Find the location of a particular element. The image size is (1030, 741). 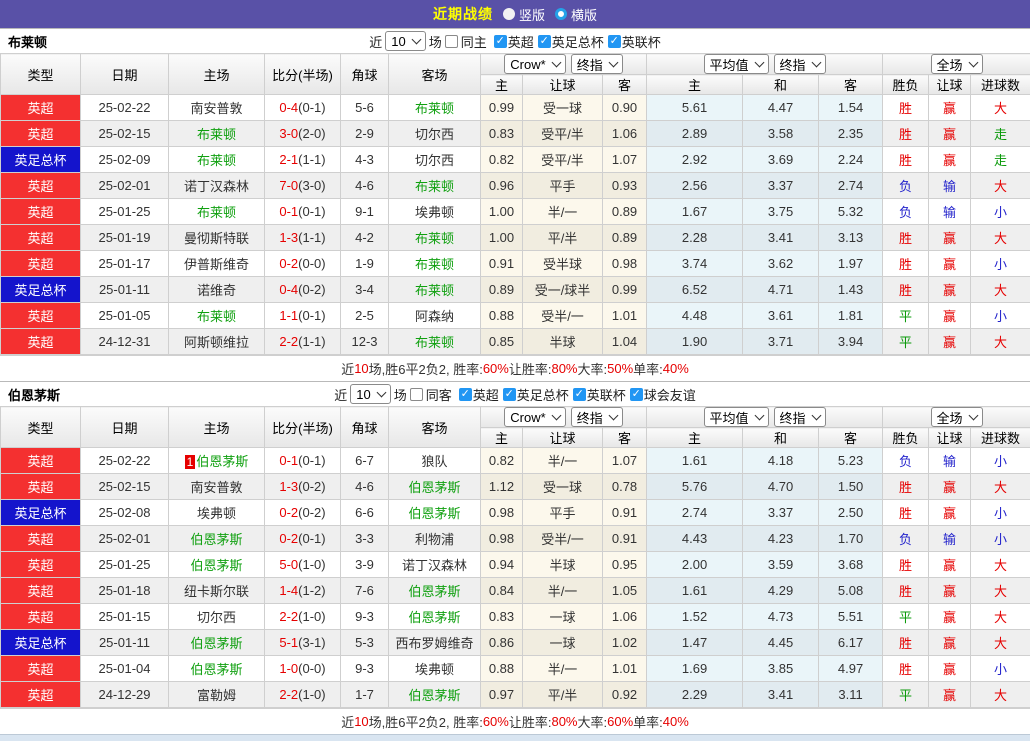

away-team-cell: 切尔西 is located at coordinates (435, 160).